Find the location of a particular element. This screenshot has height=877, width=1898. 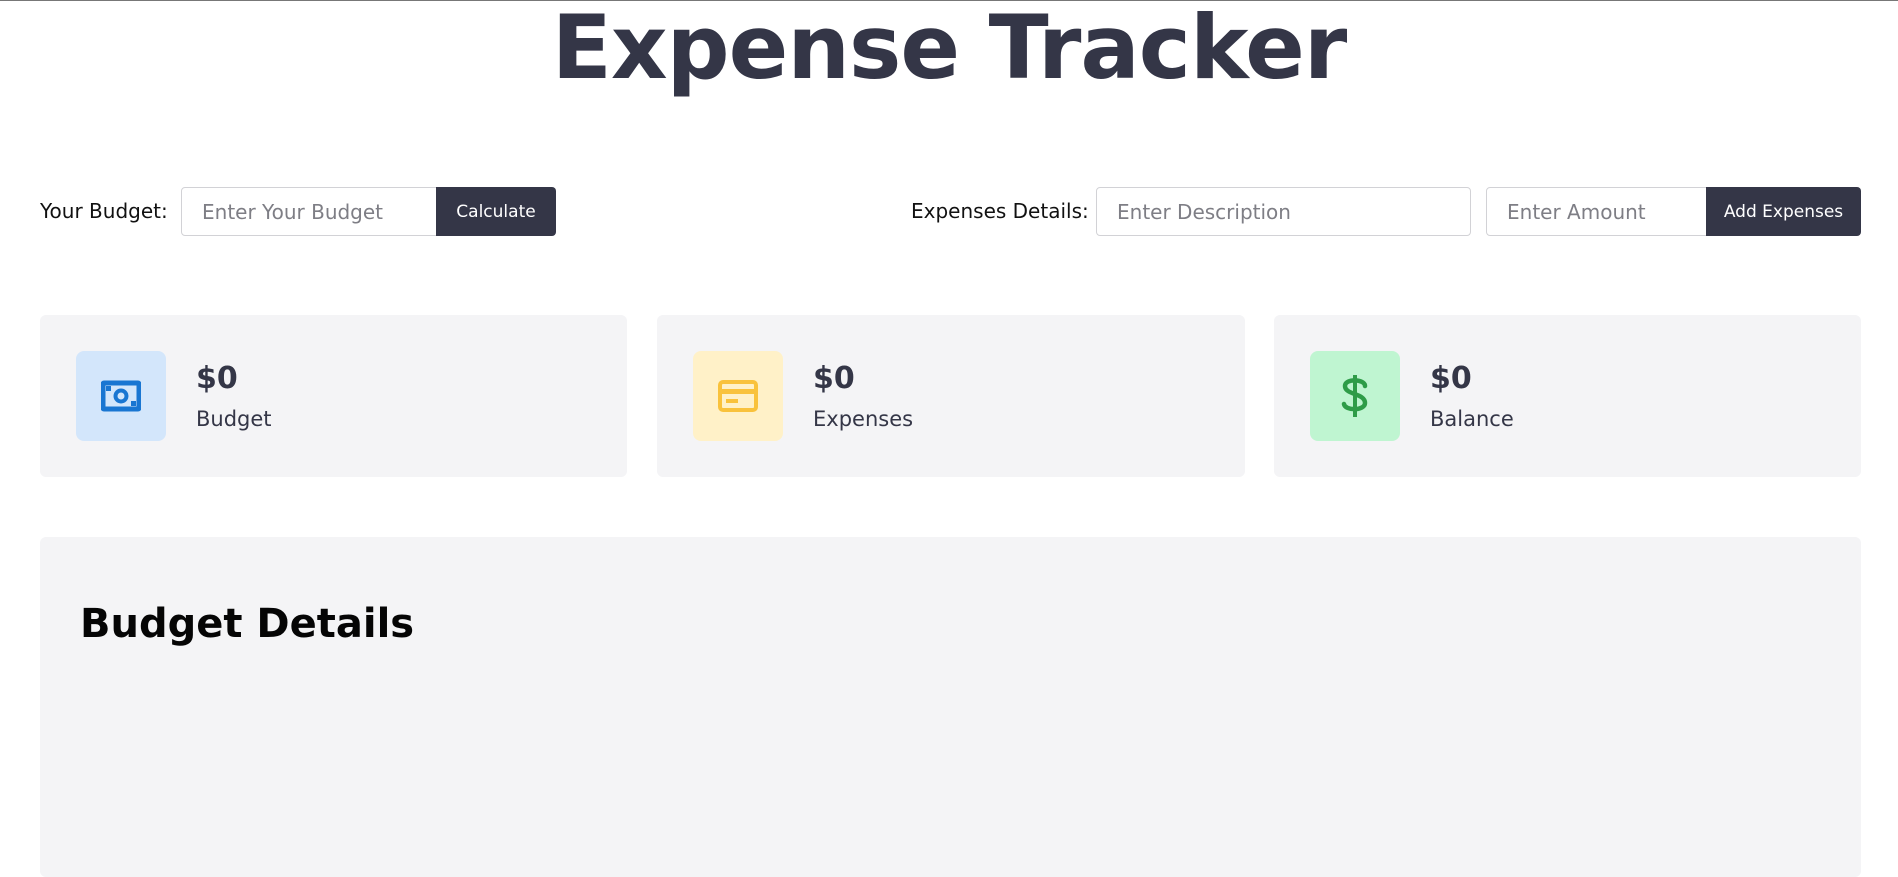

expenses-label-text: Expenses is located at coordinates (863, 419).